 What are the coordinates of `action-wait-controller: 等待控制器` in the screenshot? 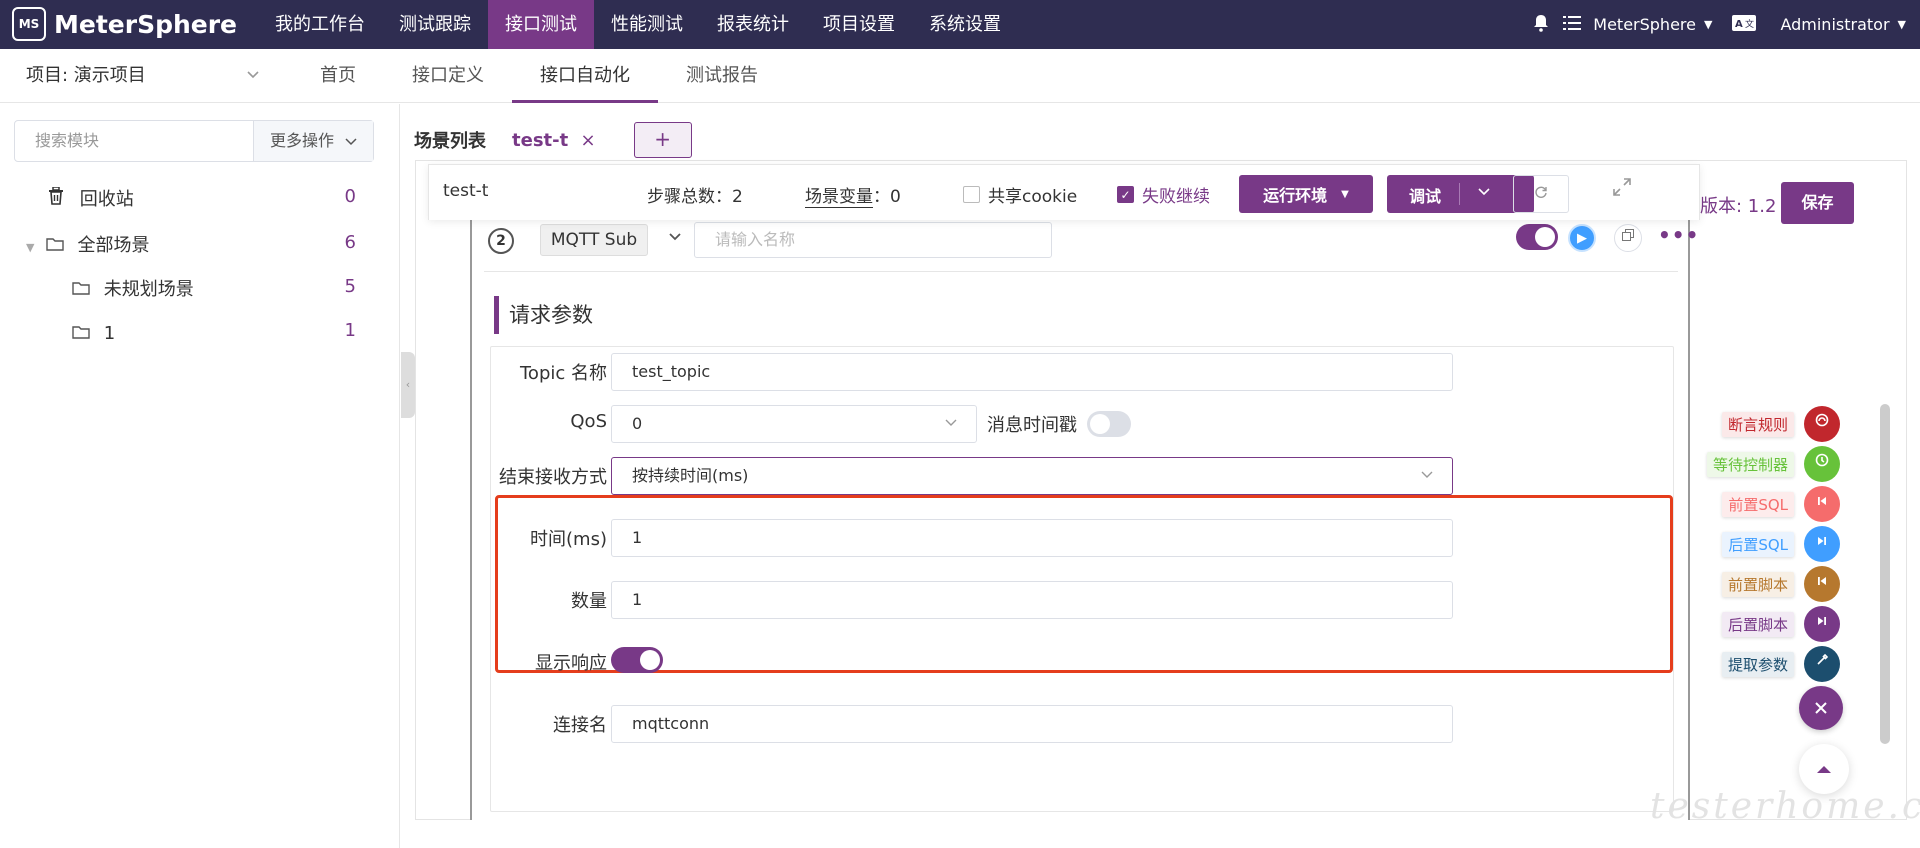 It's located at (1770, 464).